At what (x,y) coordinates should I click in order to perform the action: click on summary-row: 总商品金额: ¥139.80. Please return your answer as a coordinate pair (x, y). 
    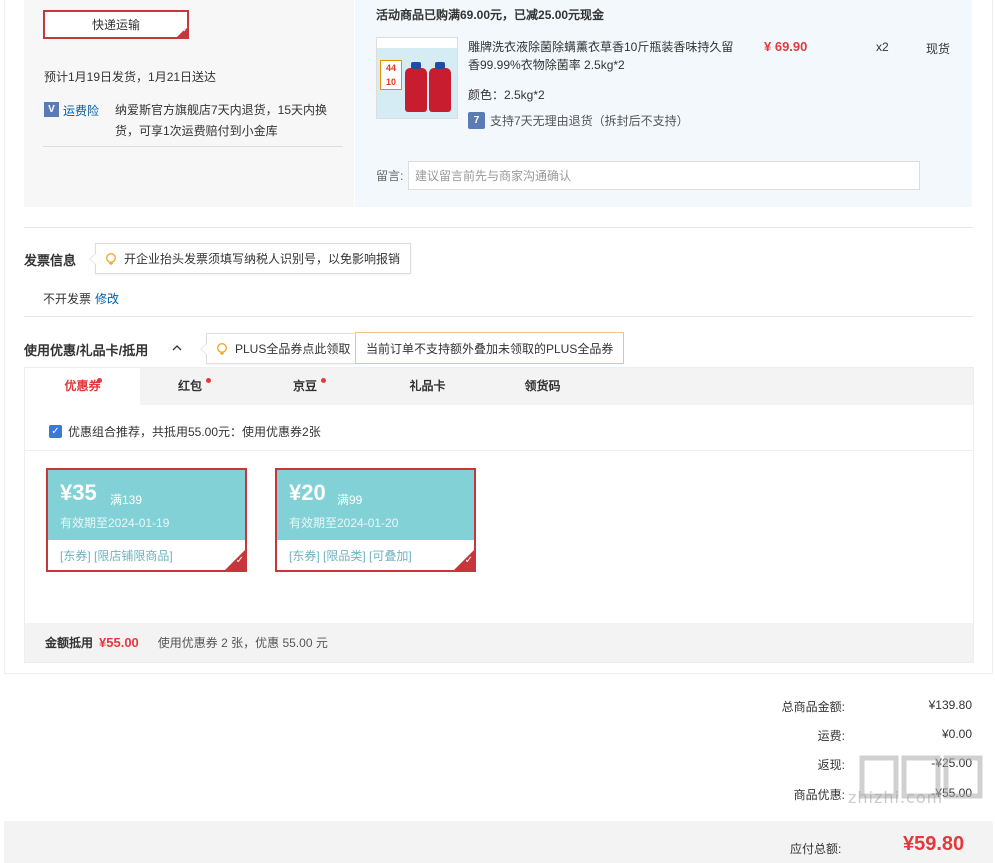
    Looking at the image, I should click on (831, 708).